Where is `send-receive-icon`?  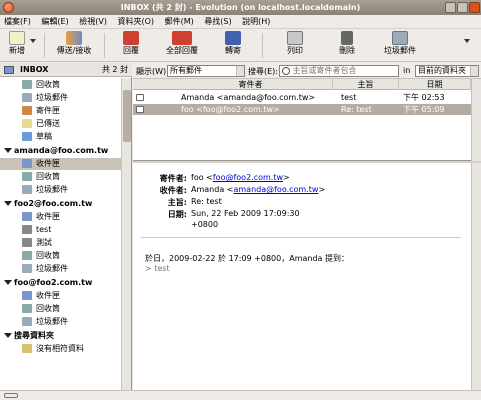 send-receive-icon is located at coordinates (74, 38).